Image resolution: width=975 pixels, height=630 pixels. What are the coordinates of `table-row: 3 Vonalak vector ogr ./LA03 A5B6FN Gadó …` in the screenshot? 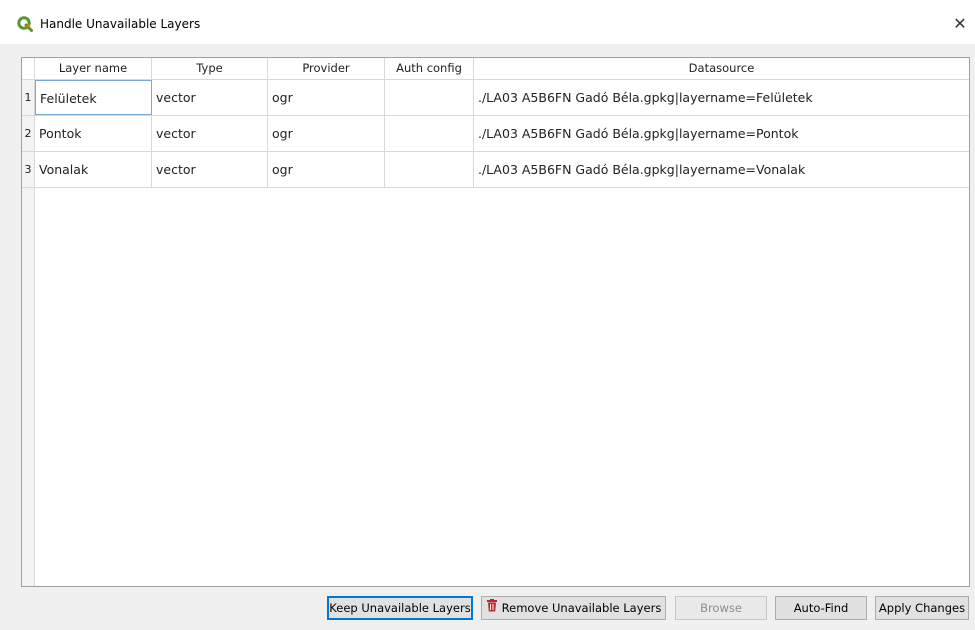 It's located at (495, 170).